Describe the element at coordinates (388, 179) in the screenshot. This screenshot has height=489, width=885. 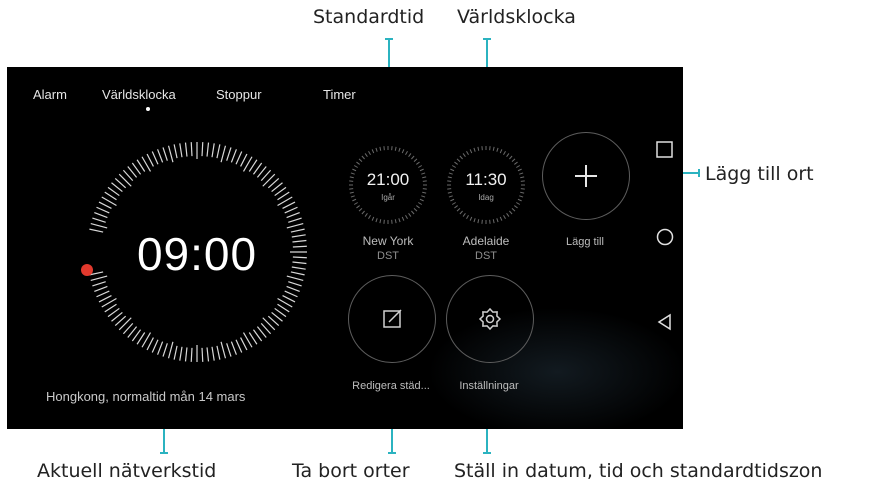
I see `city-time: 21:00` at that location.